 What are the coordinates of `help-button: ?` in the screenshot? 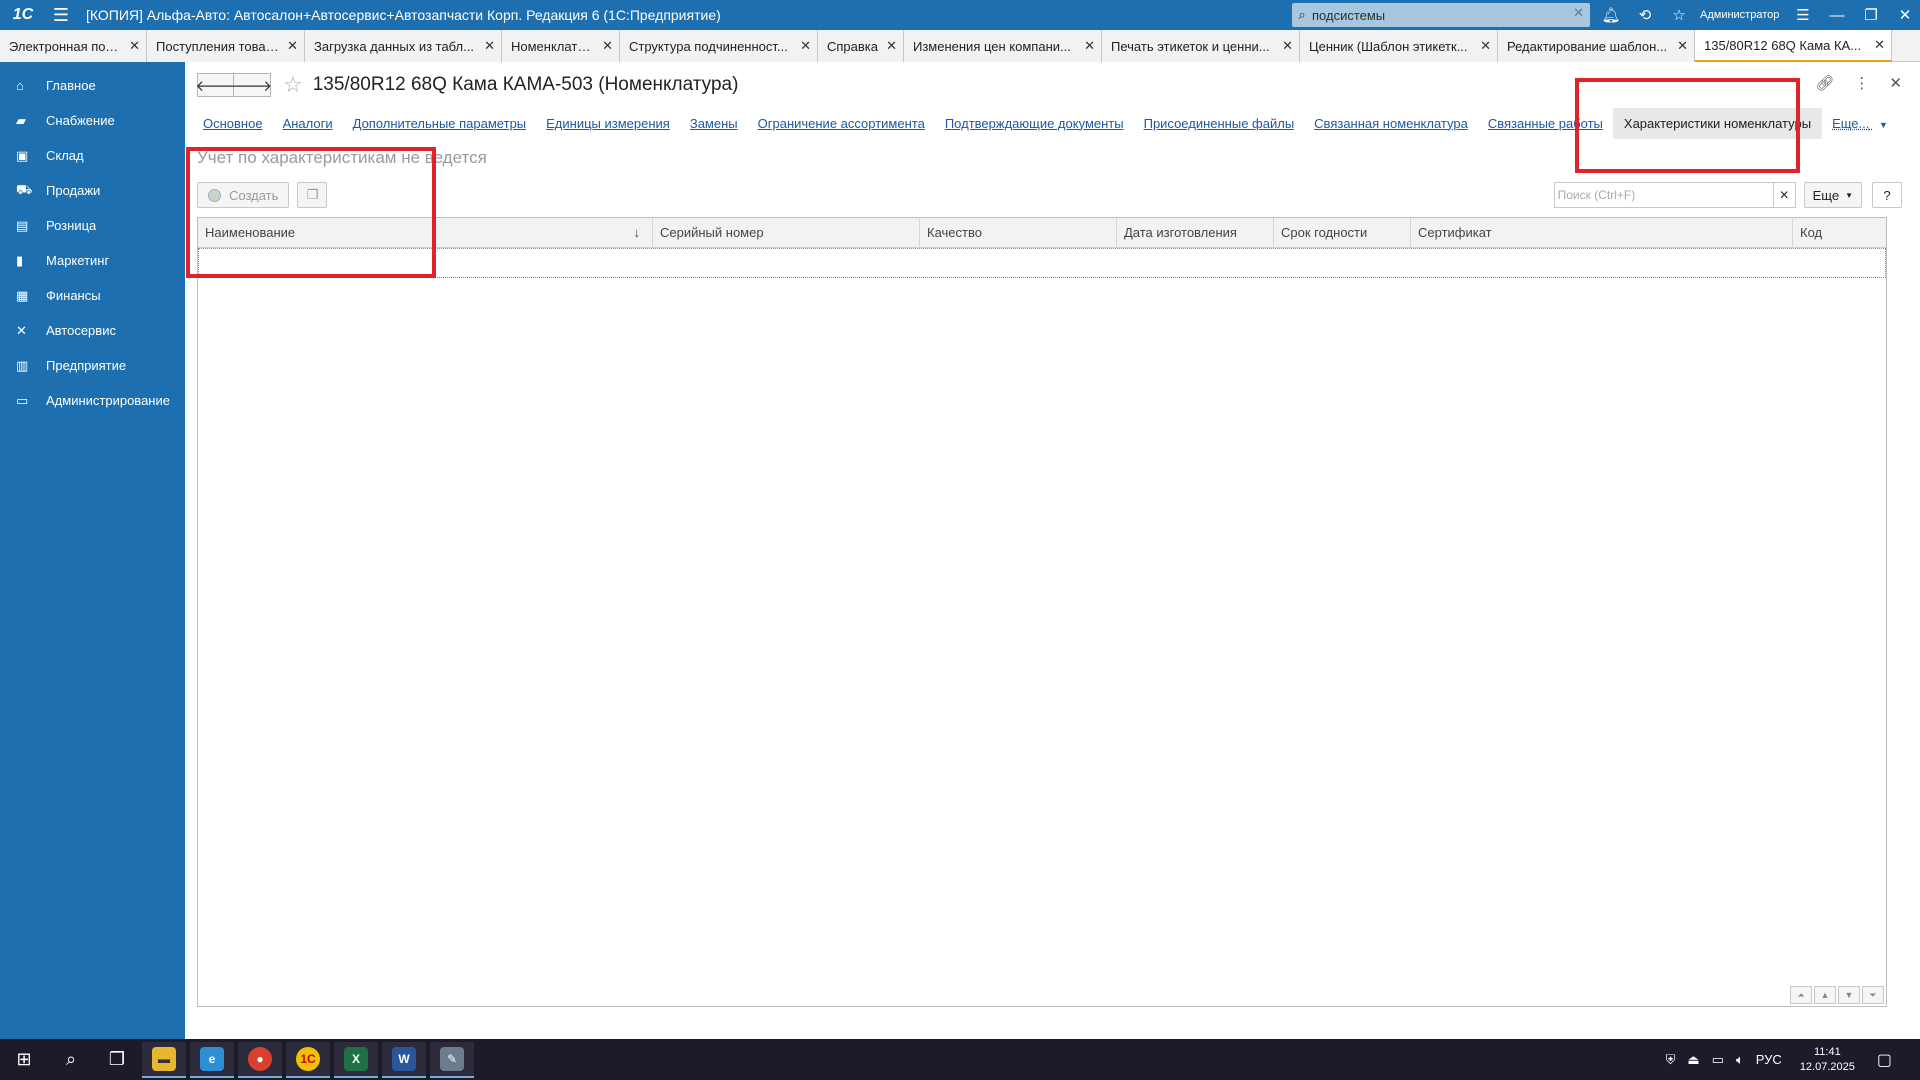 It's located at (1887, 195).